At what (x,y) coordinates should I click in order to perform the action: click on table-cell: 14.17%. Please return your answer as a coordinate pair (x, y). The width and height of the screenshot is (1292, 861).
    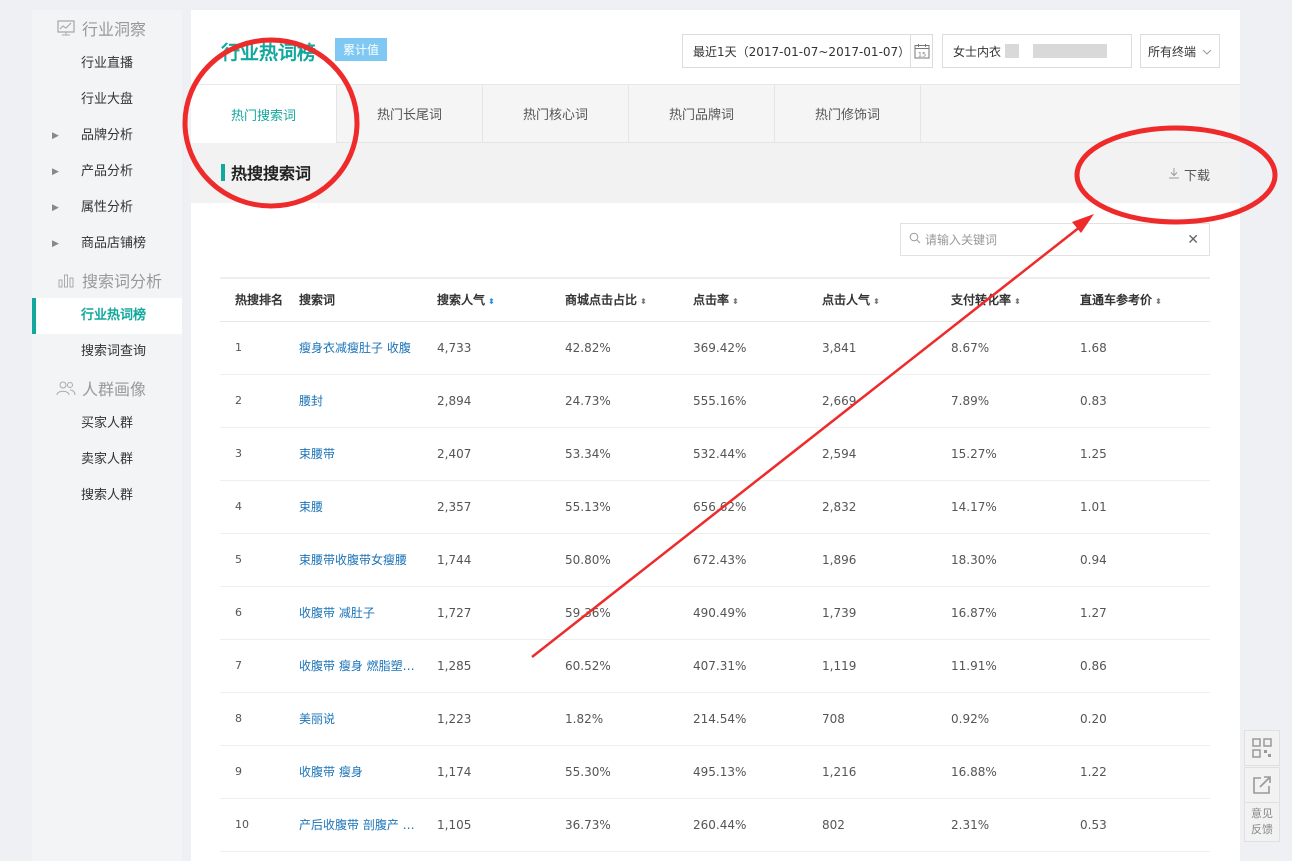
    Looking at the image, I should click on (1015, 507).